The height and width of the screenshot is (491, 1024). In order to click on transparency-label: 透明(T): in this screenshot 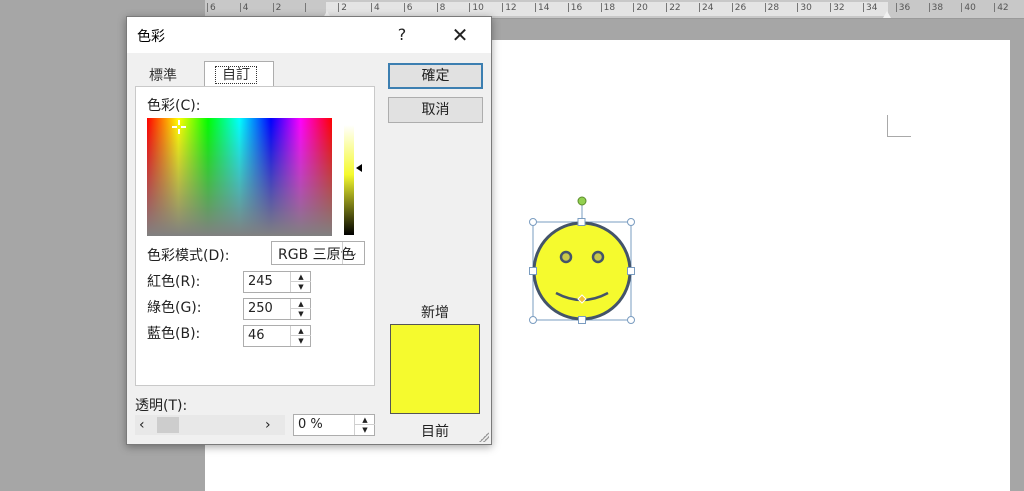, I will do `click(161, 406)`.